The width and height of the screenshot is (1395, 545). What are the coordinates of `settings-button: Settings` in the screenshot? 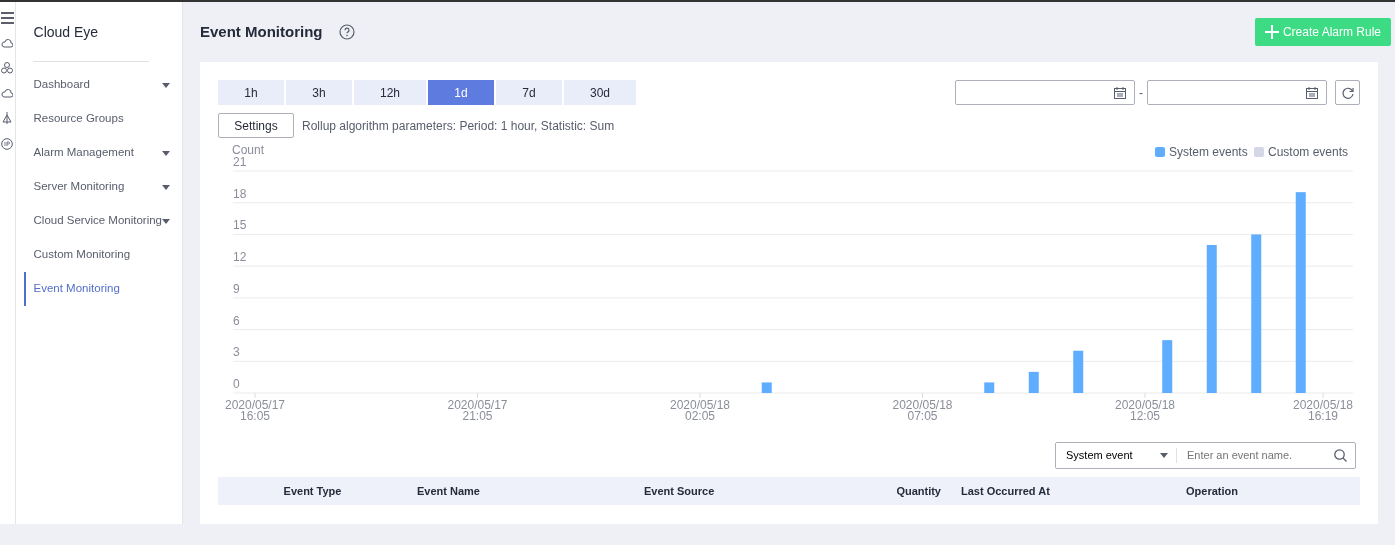 It's located at (256, 125).